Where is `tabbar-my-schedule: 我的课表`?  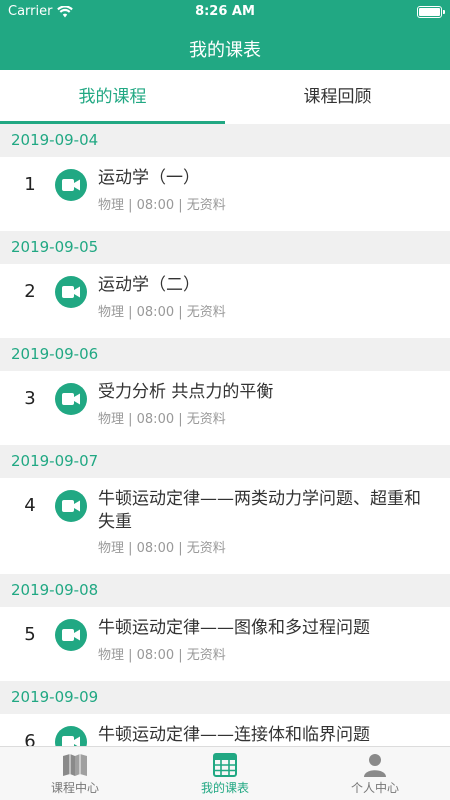
tabbar-my-schedule: 我的课表 is located at coordinates (225, 773).